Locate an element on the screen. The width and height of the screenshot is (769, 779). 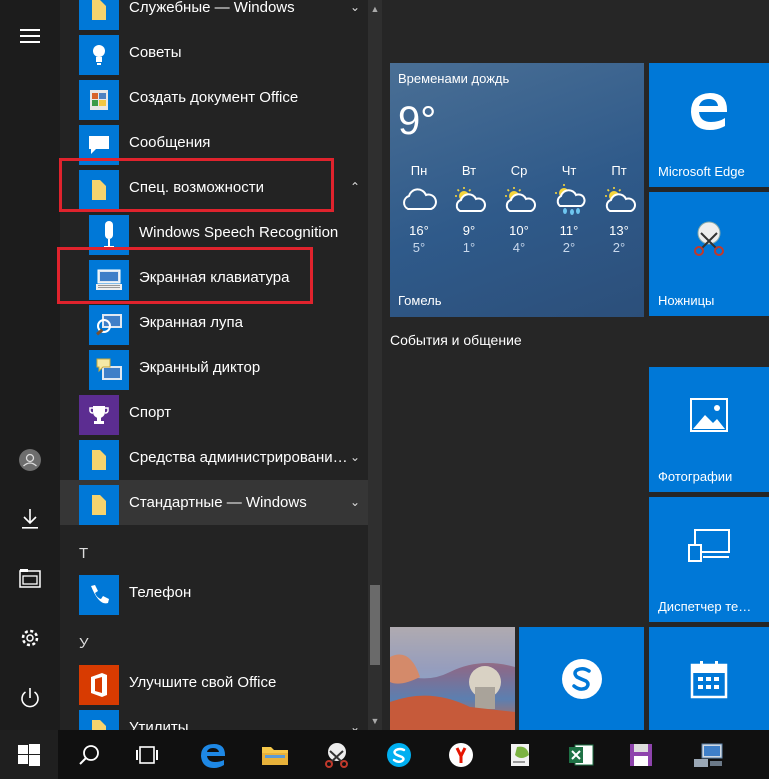
chevron-up-icon: ⌃ is located at coordinates (355, 187).